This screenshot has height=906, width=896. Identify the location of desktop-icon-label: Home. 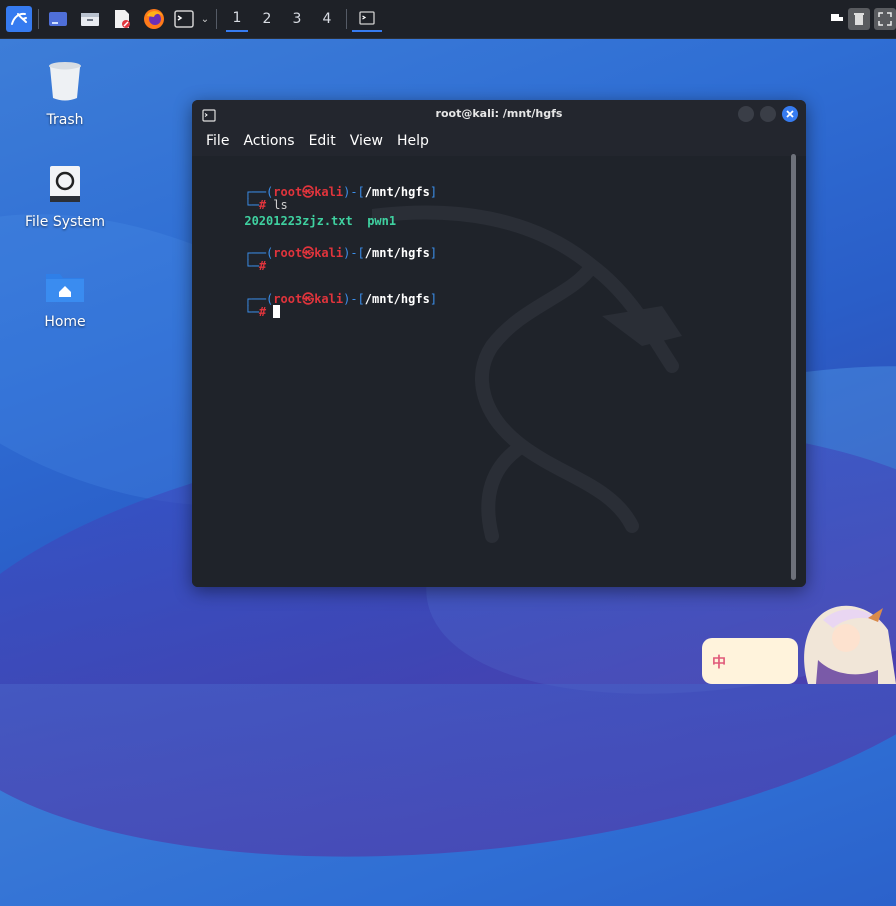
(65, 322).